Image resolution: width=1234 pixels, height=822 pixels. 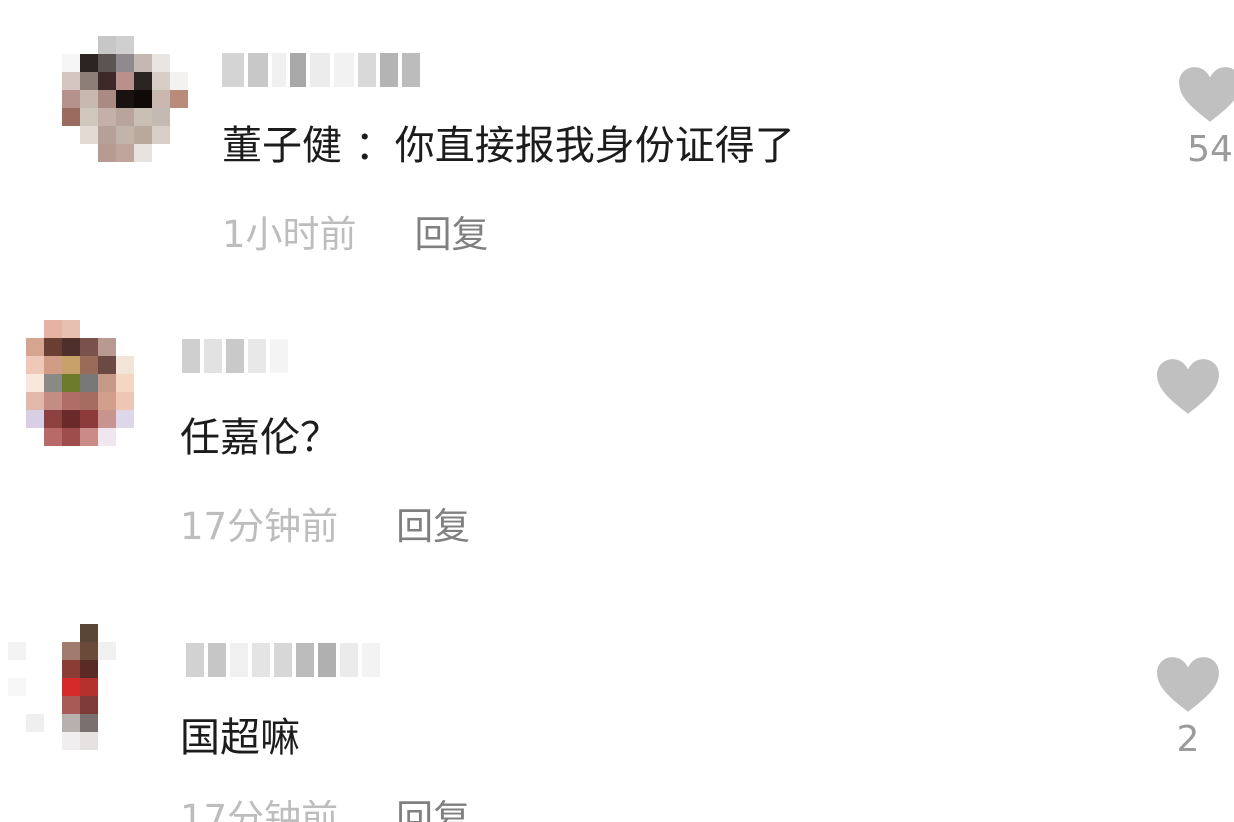 I want to click on like-count: 54, so click(x=1210, y=149).